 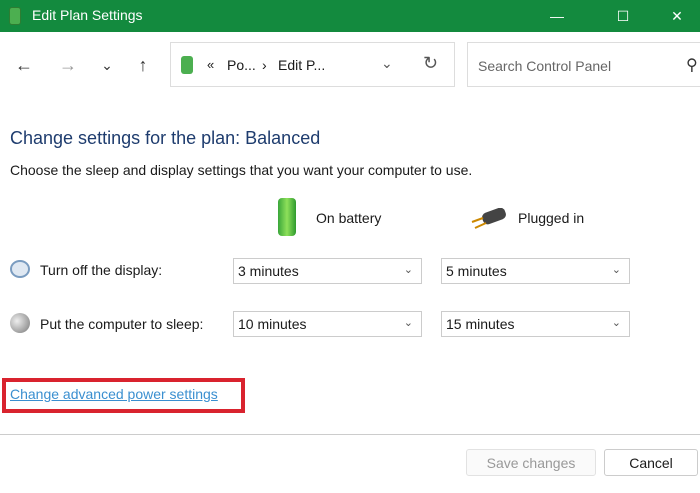 I want to click on display-battery-select: 3 minutes ⌄, so click(x=327, y=271).